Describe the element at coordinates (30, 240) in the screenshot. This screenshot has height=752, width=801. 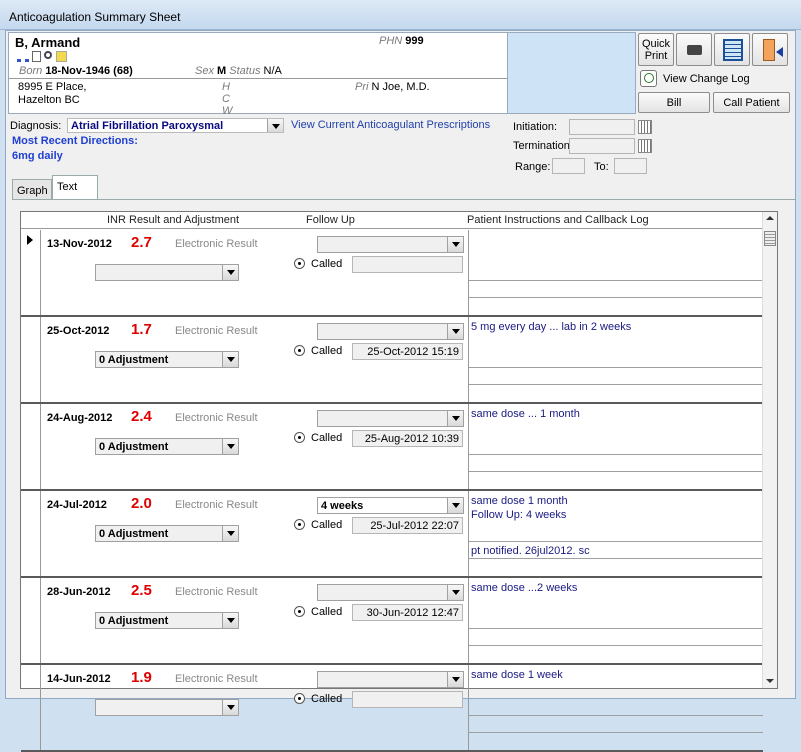
I see `current-row-icon` at that location.